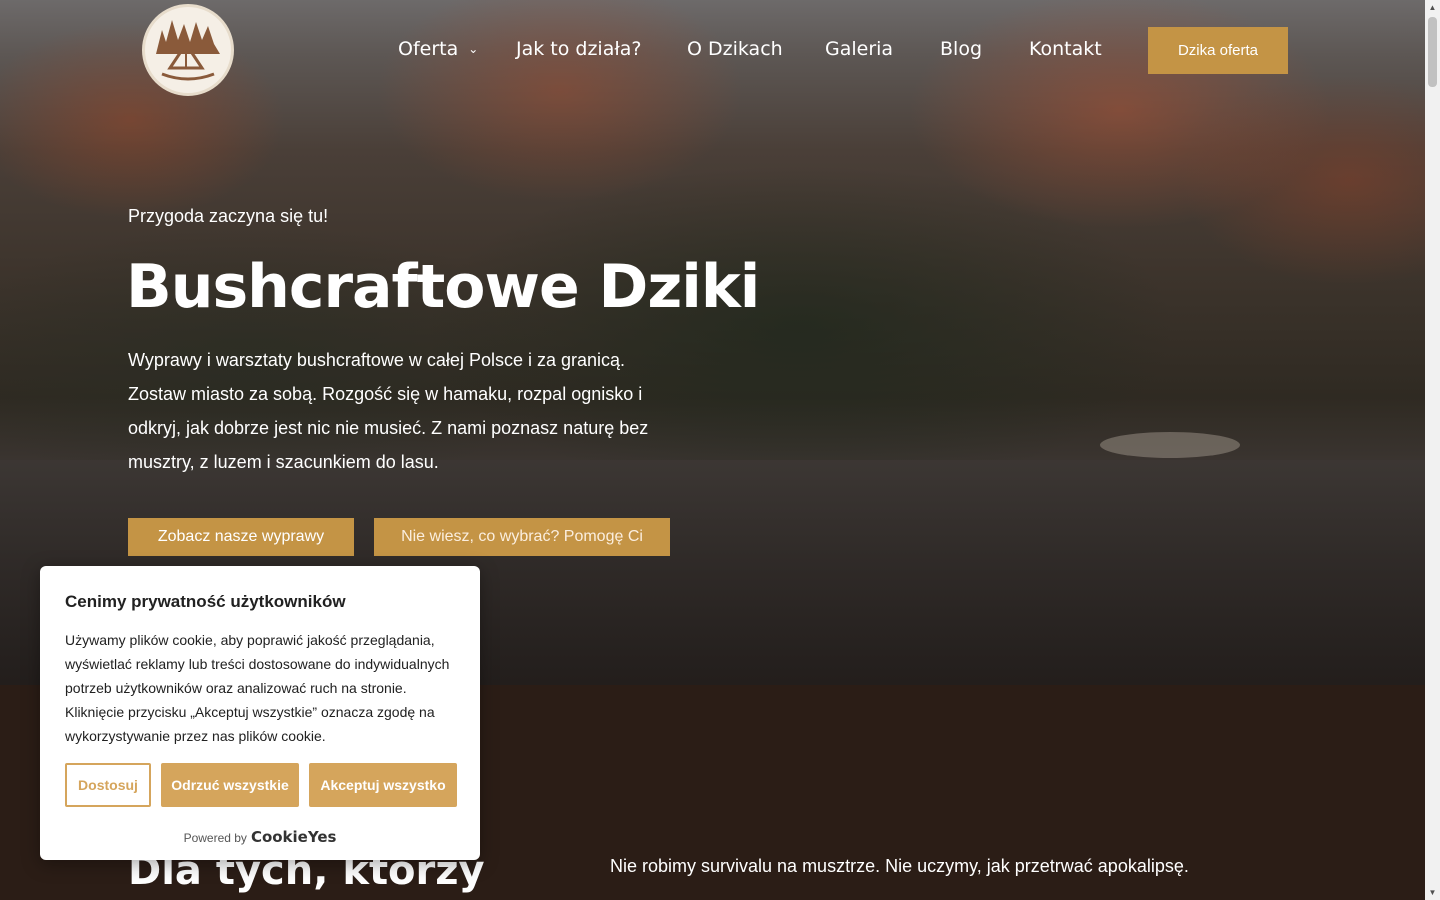 The width and height of the screenshot is (1440, 900). I want to click on page-scrollbar: ▲ ▼, so click(1432, 450).